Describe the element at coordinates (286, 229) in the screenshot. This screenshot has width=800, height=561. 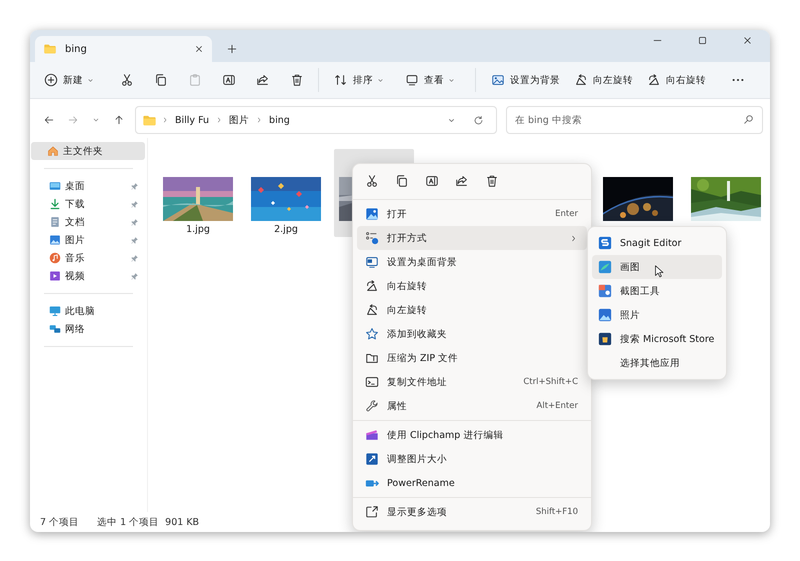
I see `file-name: 2.jpg` at that location.